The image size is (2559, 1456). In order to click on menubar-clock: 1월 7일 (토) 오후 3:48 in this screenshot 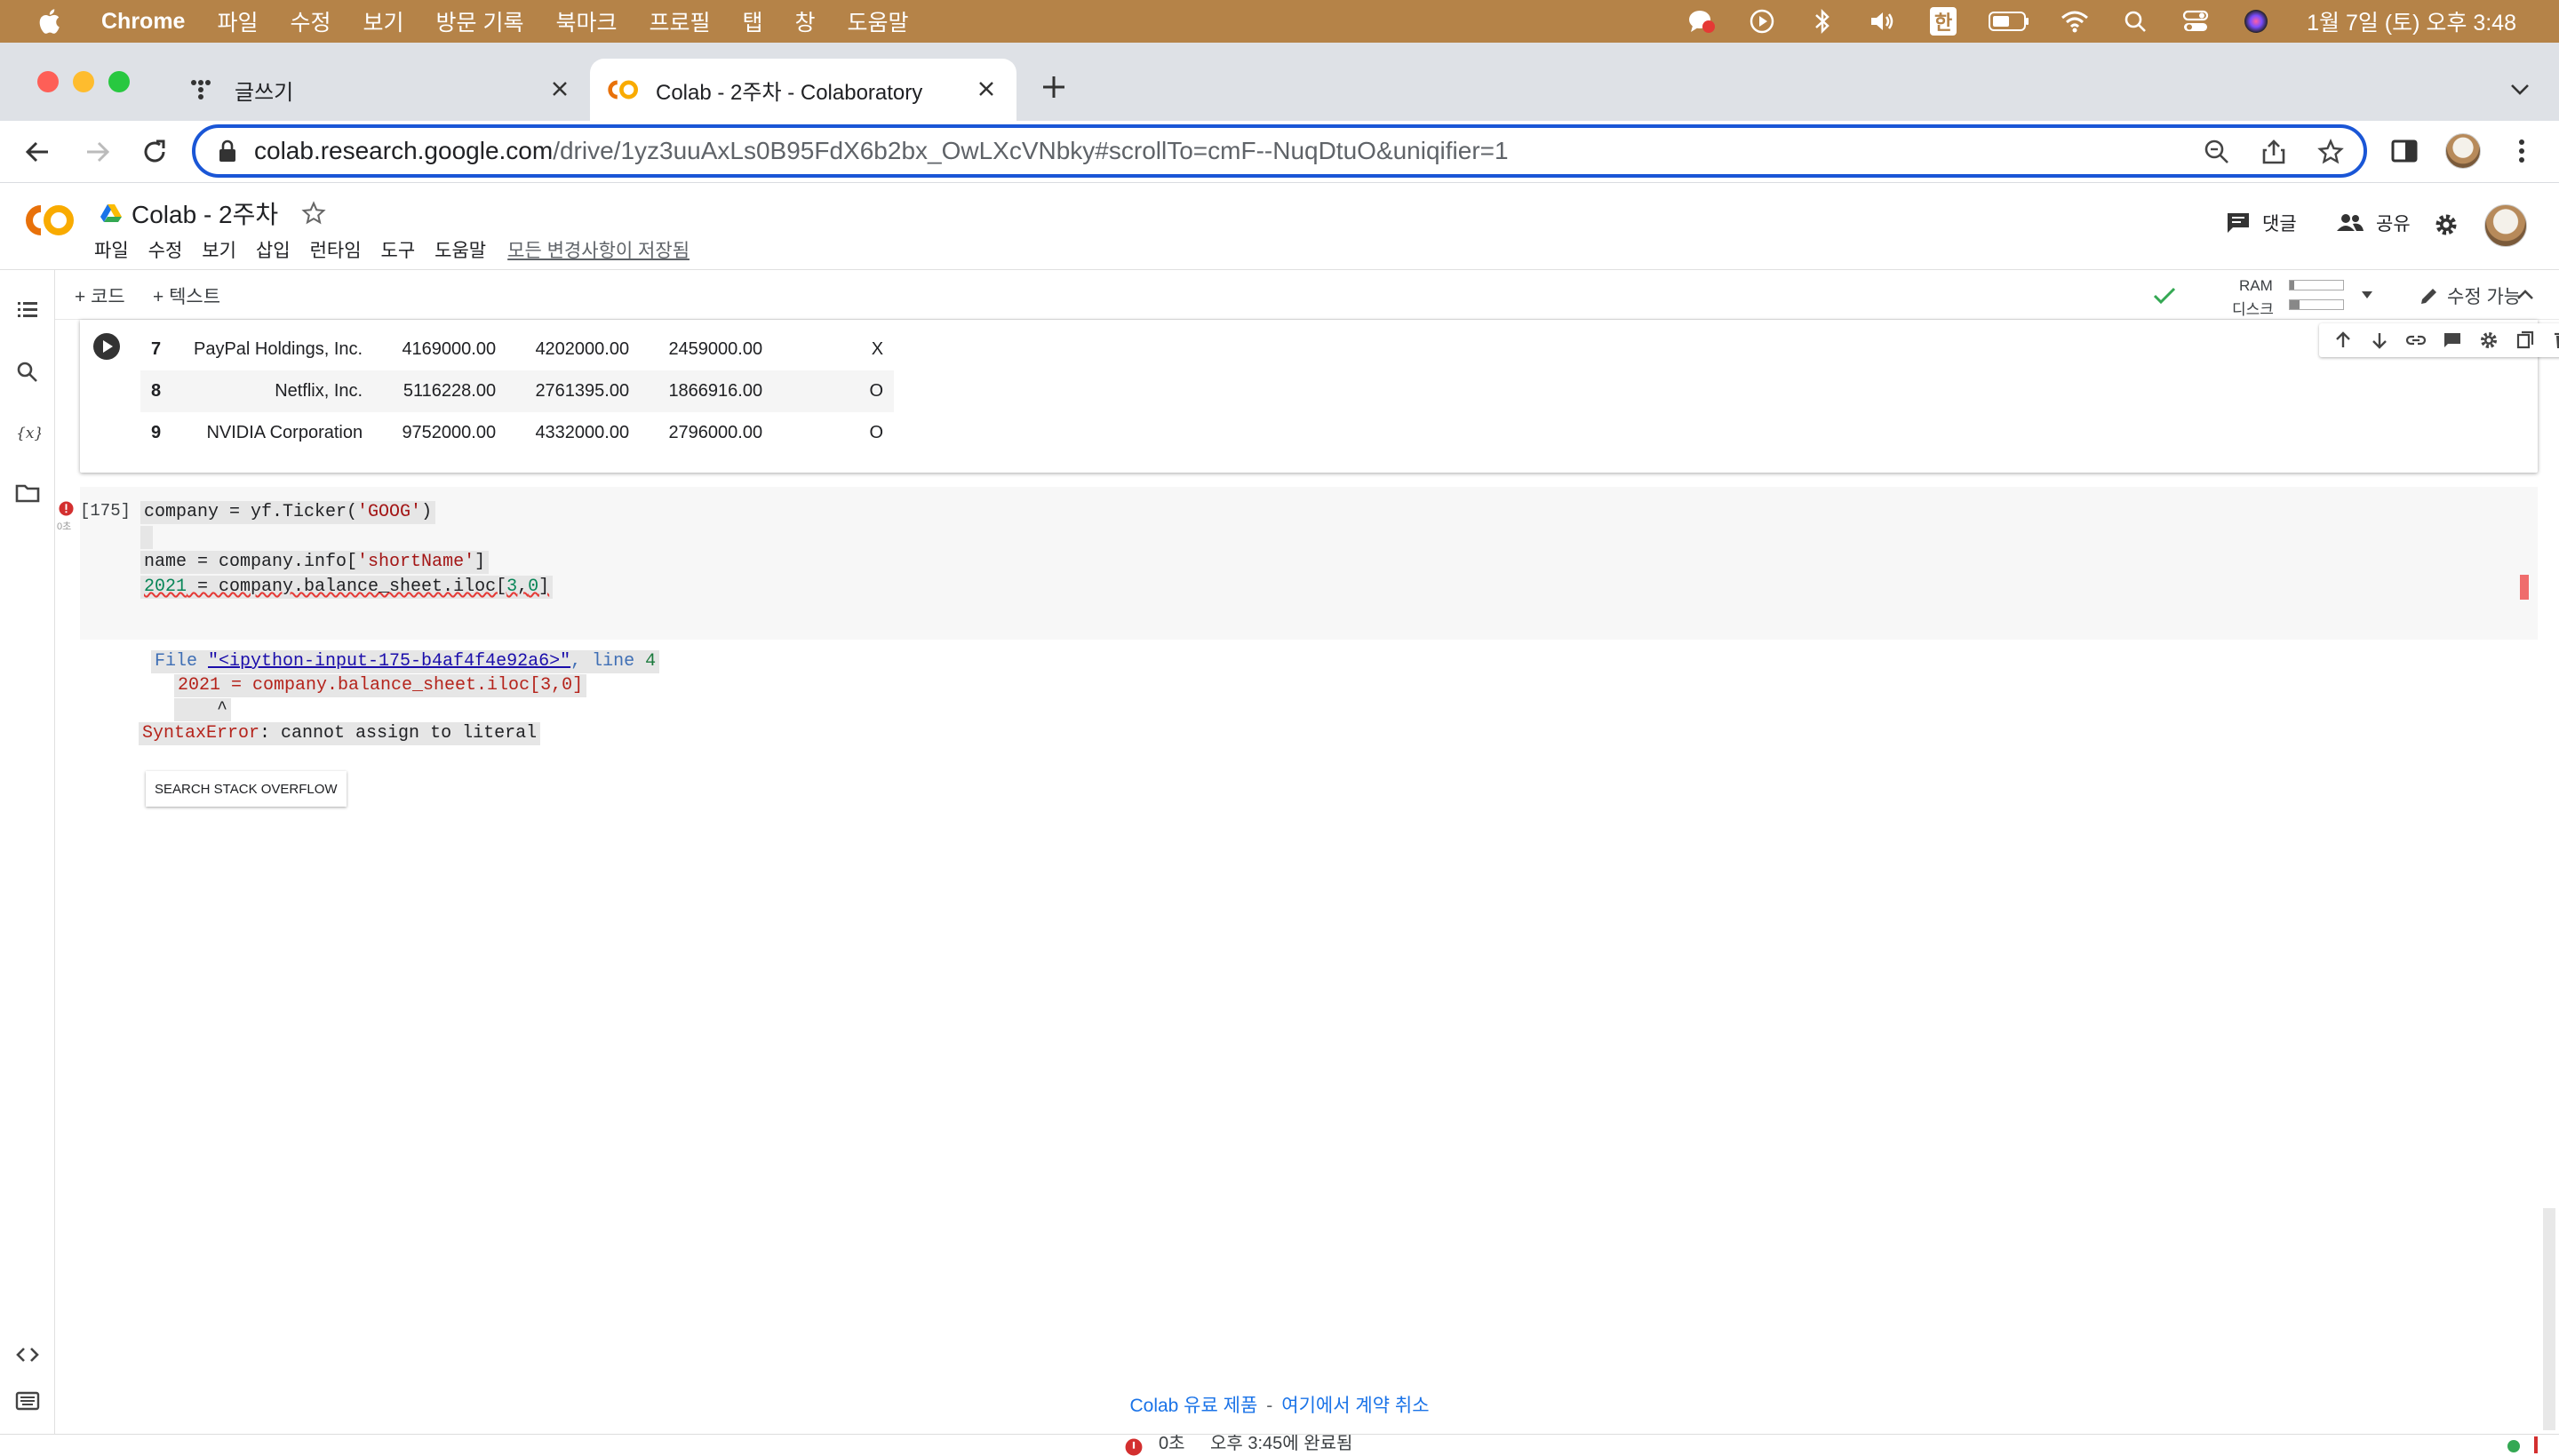, I will do `click(2411, 21)`.